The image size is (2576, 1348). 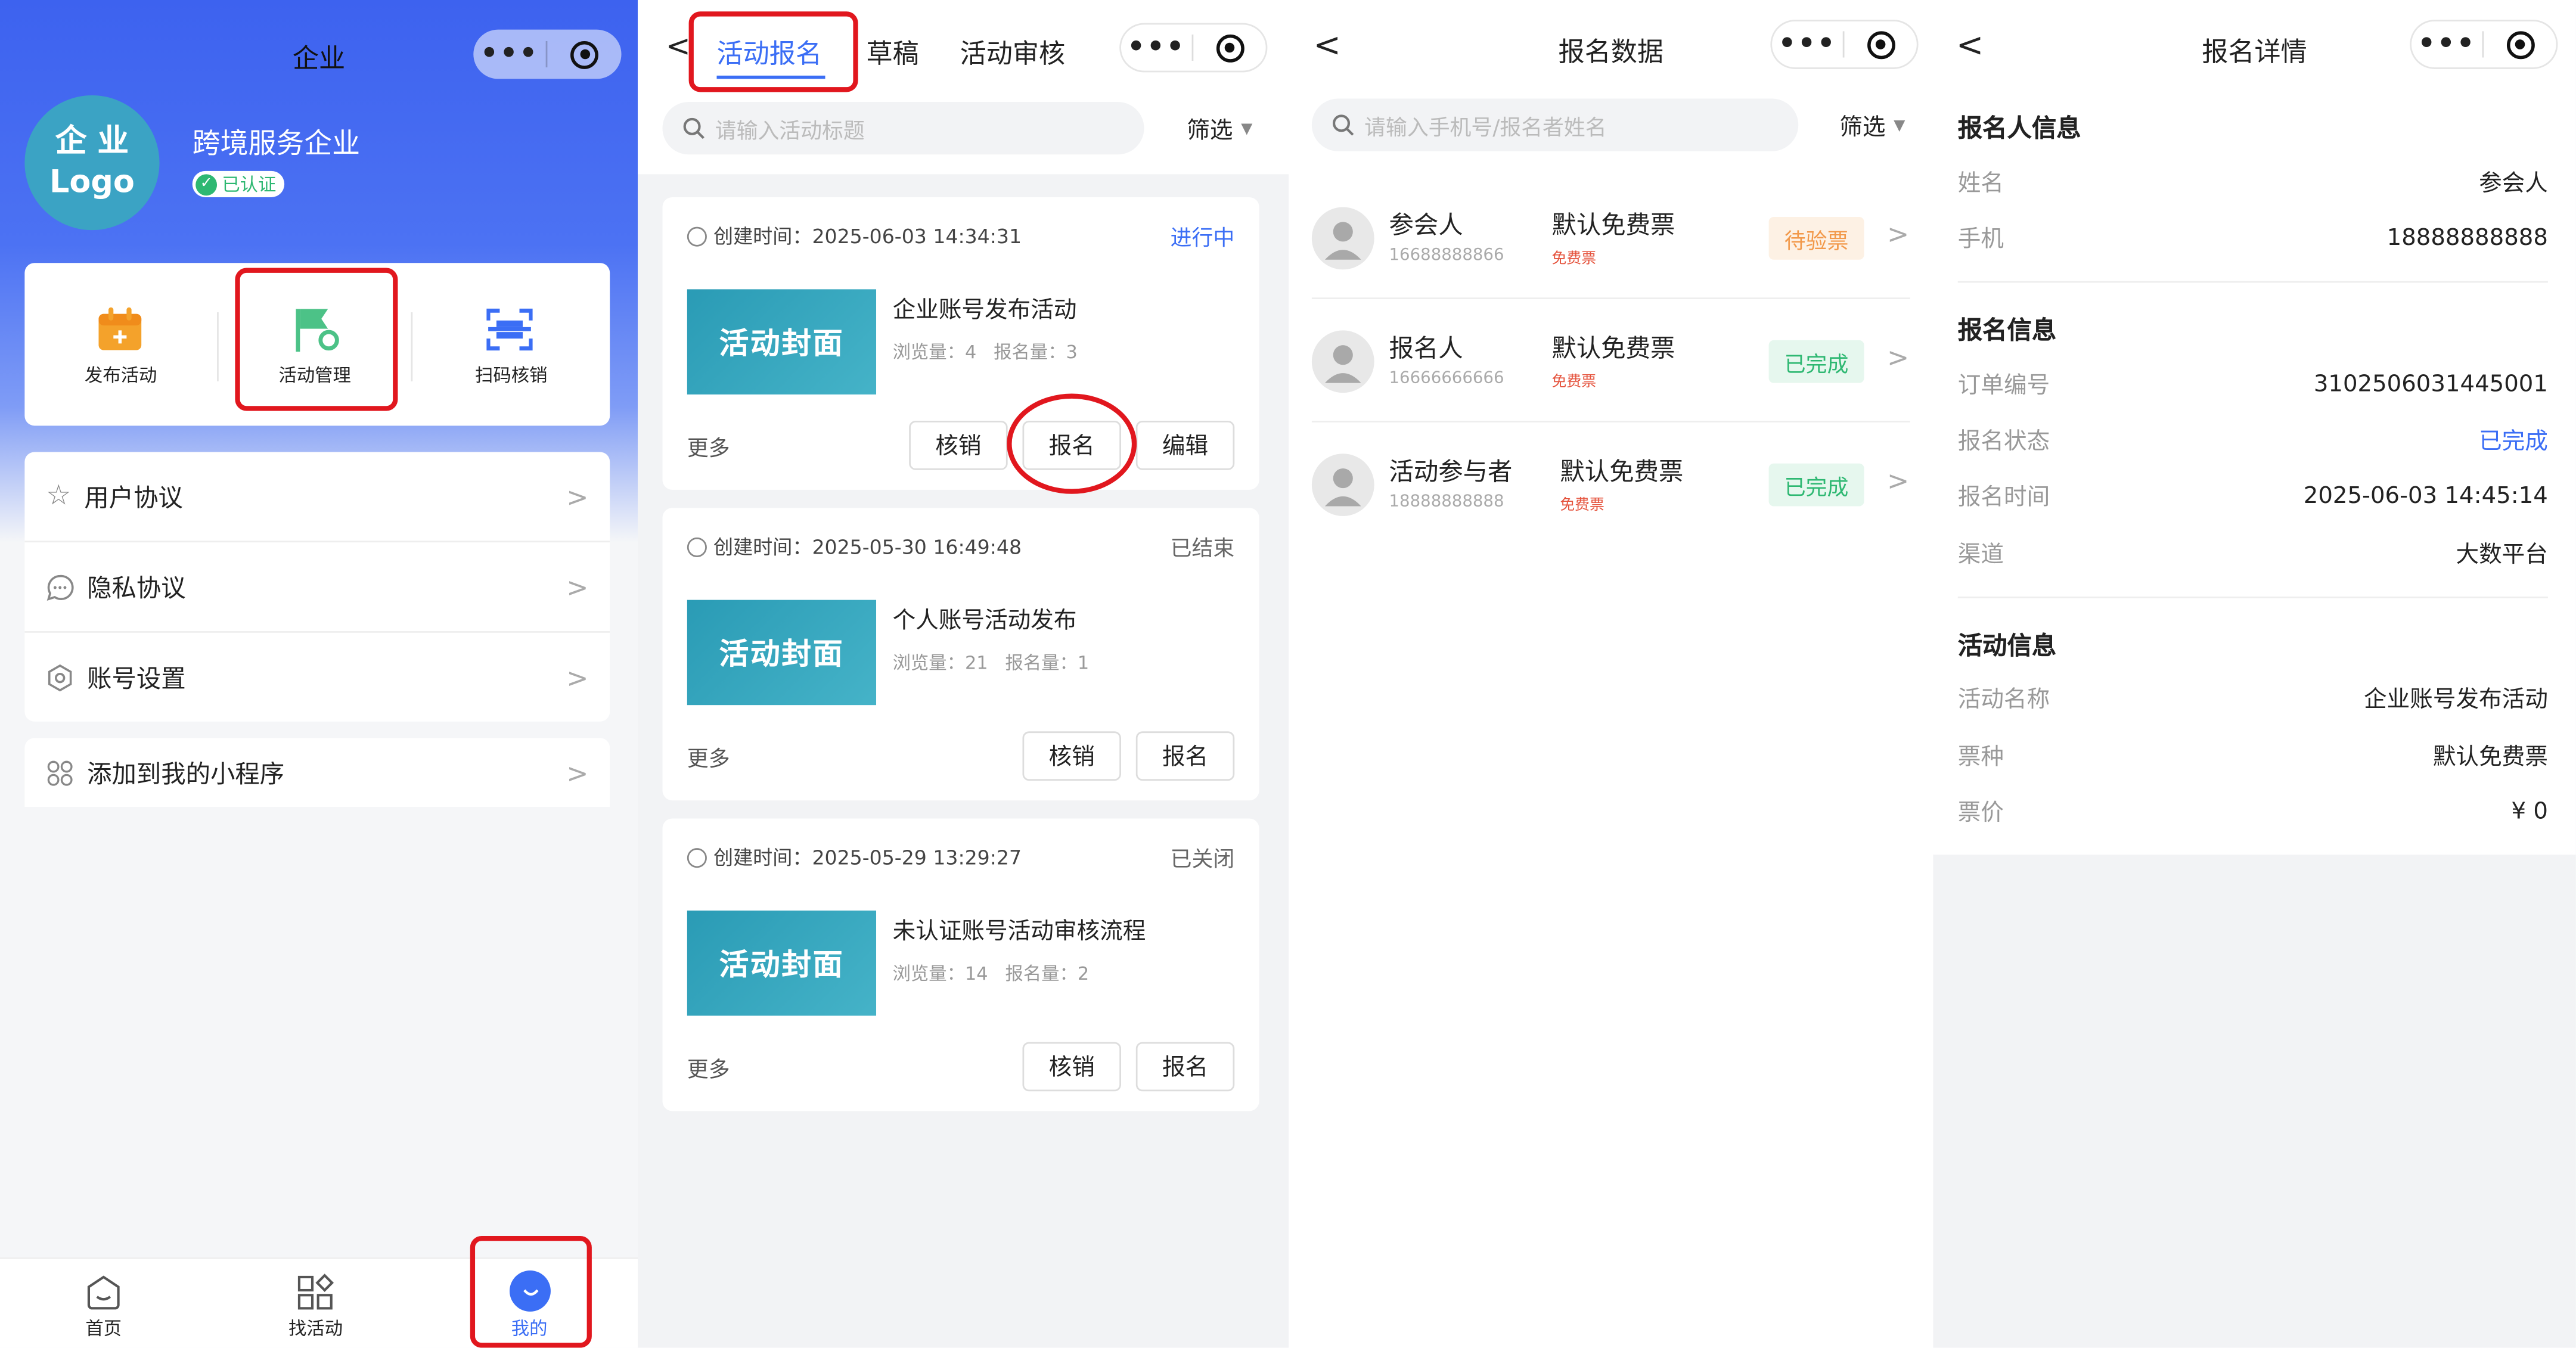 What do you see at coordinates (1426, 348) in the screenshot?
I see `registrant-name: 报名人` at bounding box center [1426, 348].